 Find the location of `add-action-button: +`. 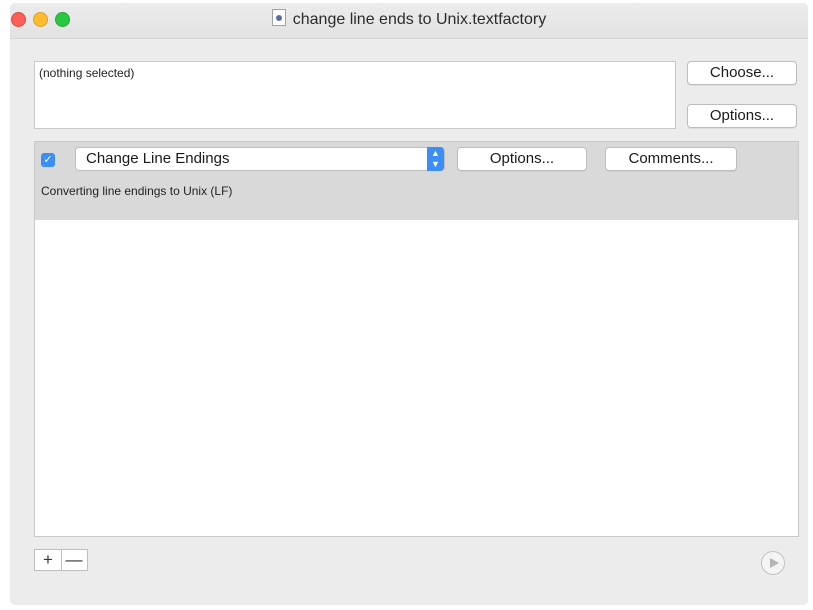

add-action-button: + is located at coordinates (48, 560).